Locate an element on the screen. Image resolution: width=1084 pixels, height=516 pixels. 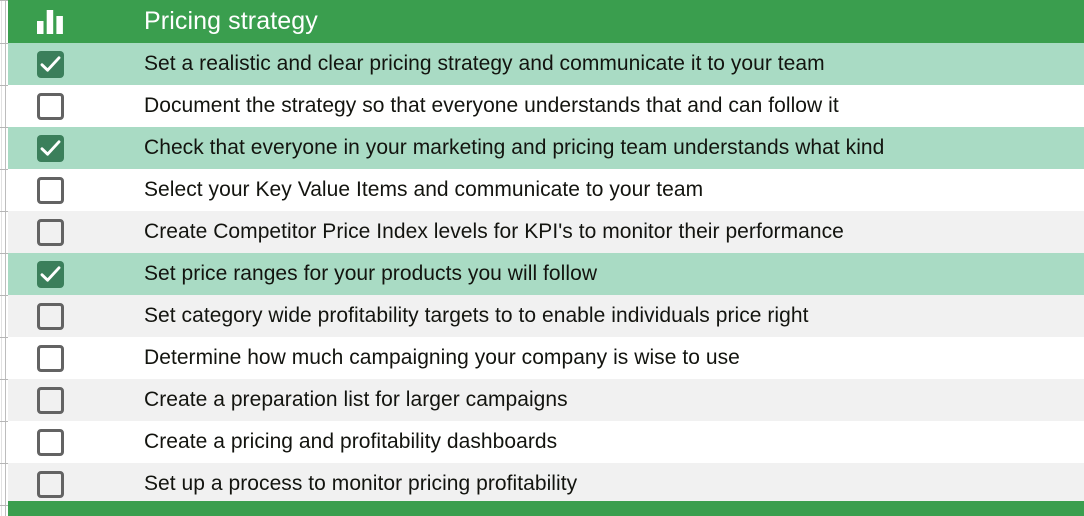
gutter-line-outer is located at coordinates (1, 258).